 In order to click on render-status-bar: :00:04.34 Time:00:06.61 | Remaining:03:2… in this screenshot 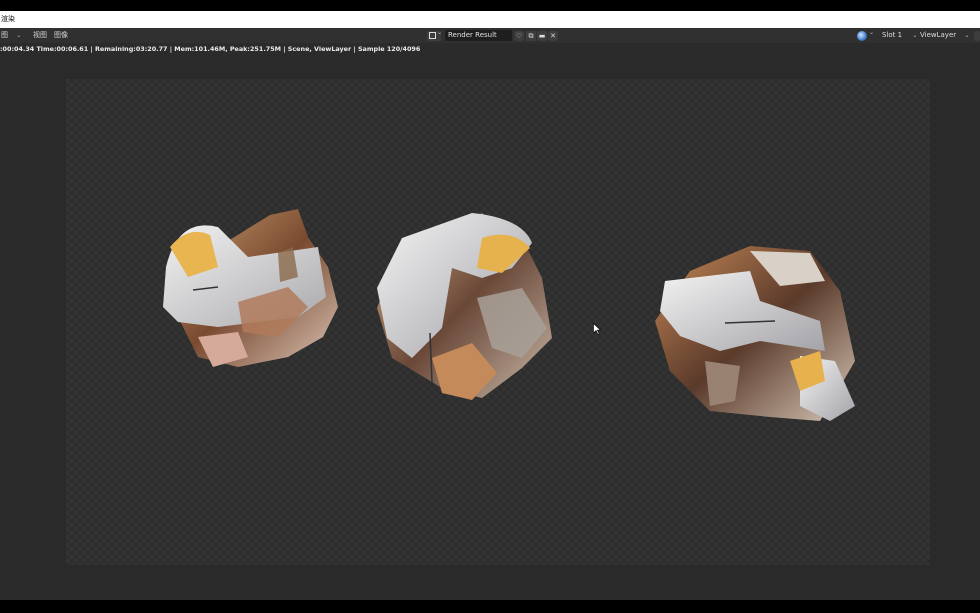, I will do `click(490, 49)`.